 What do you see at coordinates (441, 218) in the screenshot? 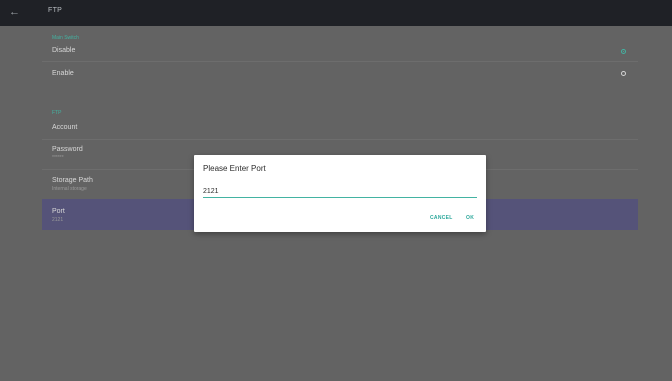
I see `cancel-button: CANCEL` at bounding box center [441, 218].